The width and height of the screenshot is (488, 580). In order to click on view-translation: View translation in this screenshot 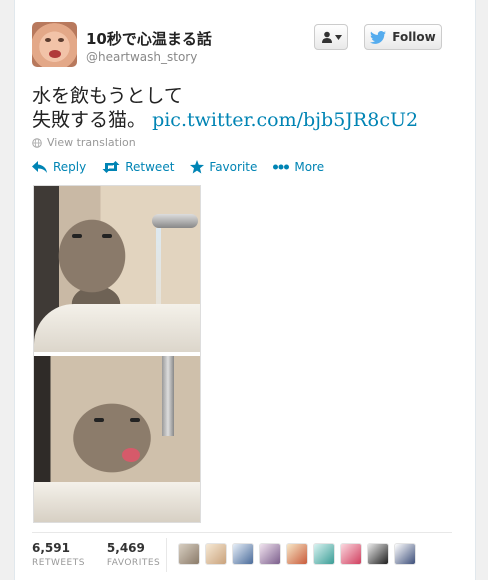, I will do `click(84, 142)`.